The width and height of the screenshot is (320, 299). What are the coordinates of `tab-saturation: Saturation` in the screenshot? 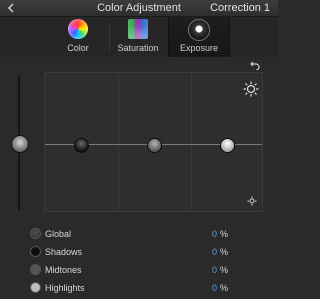 It's located at (138, 37).